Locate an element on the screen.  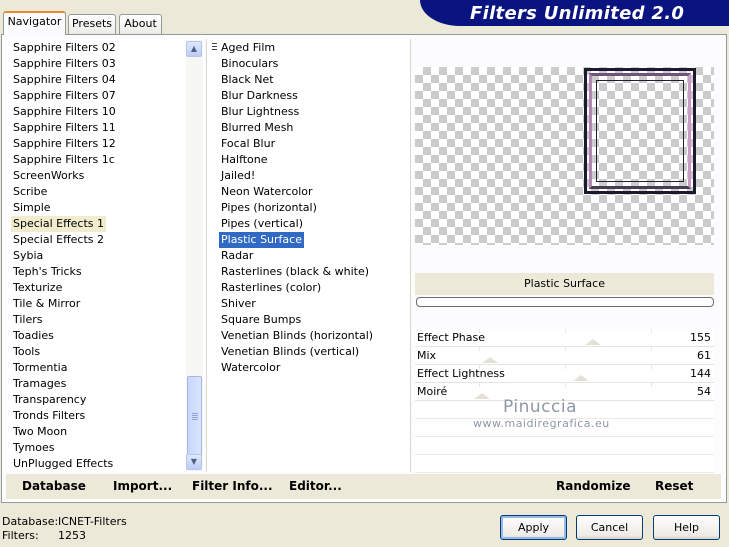
category-item: Sapphire Filters 04 is located at coordinates (64, 80).